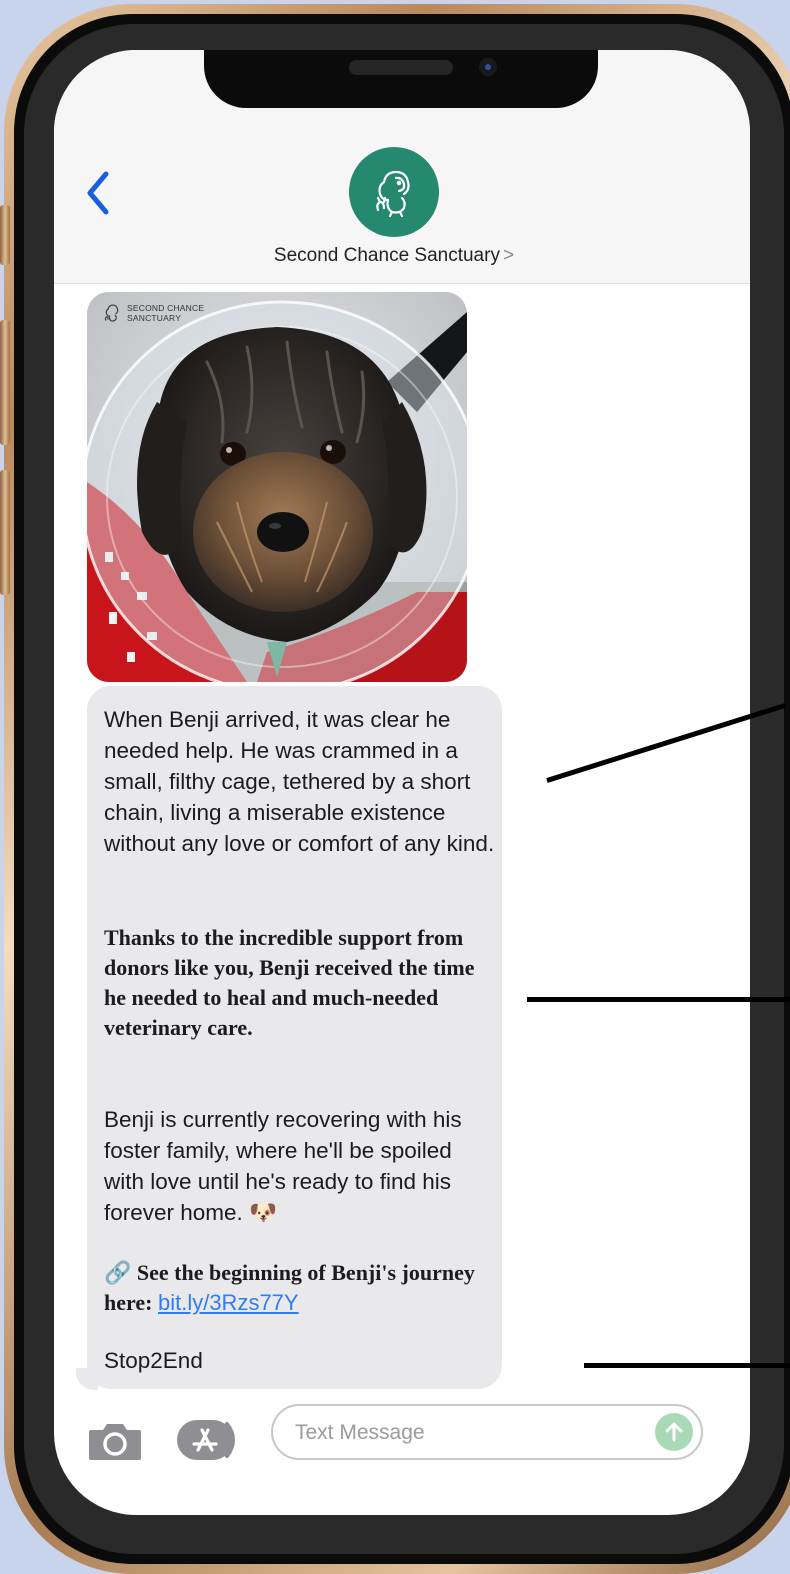  I want to click on arrow-up-icon, so click(674, 1432).